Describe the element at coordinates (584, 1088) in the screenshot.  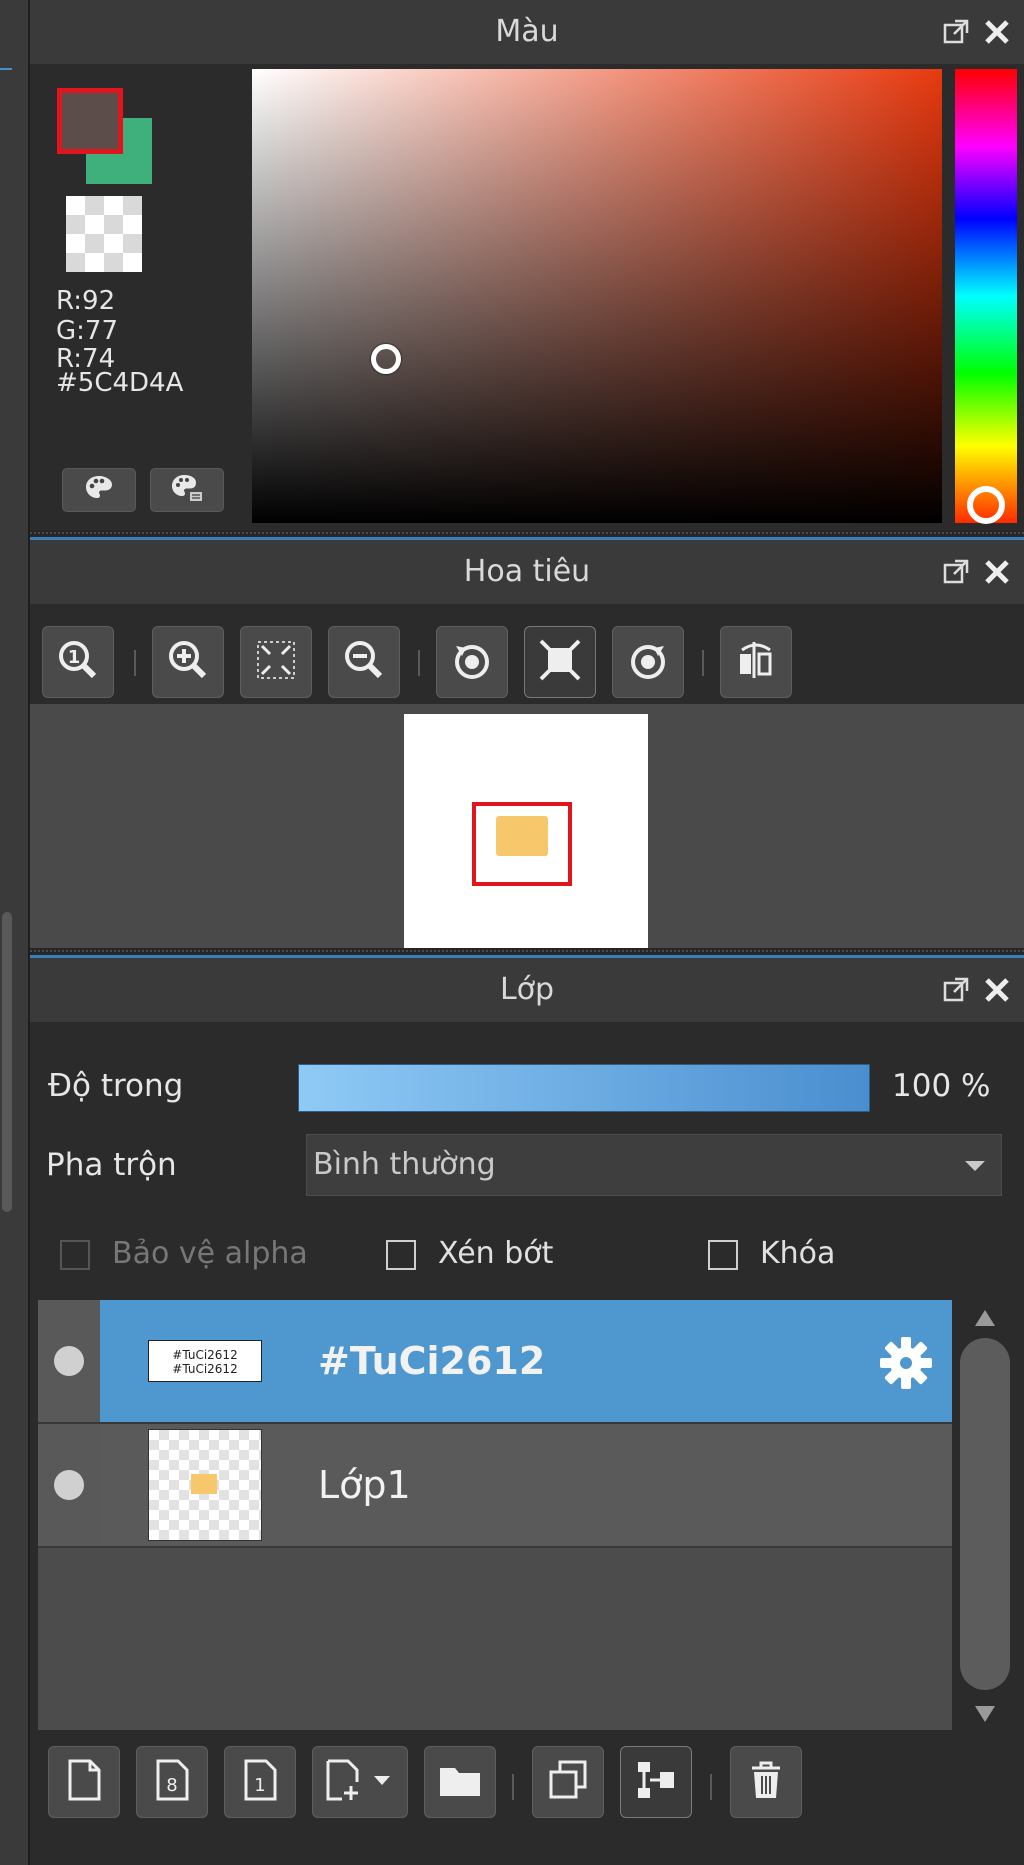
I see `opacity-slider` at that location.